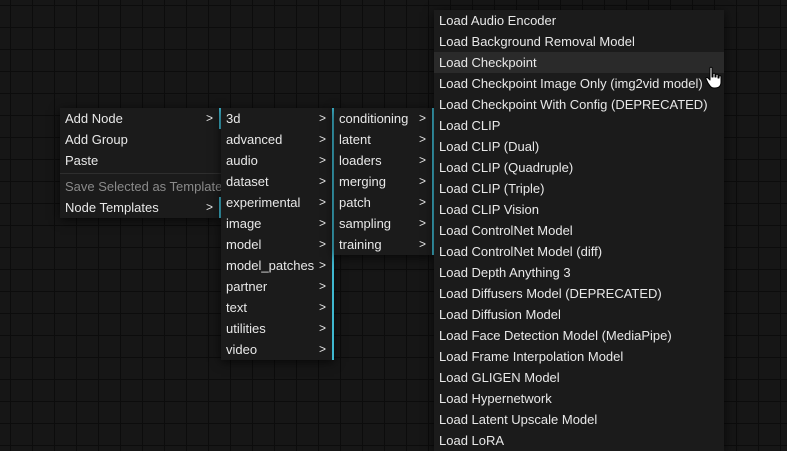  I want to click on category-item: advanced >, so click(277, 139).